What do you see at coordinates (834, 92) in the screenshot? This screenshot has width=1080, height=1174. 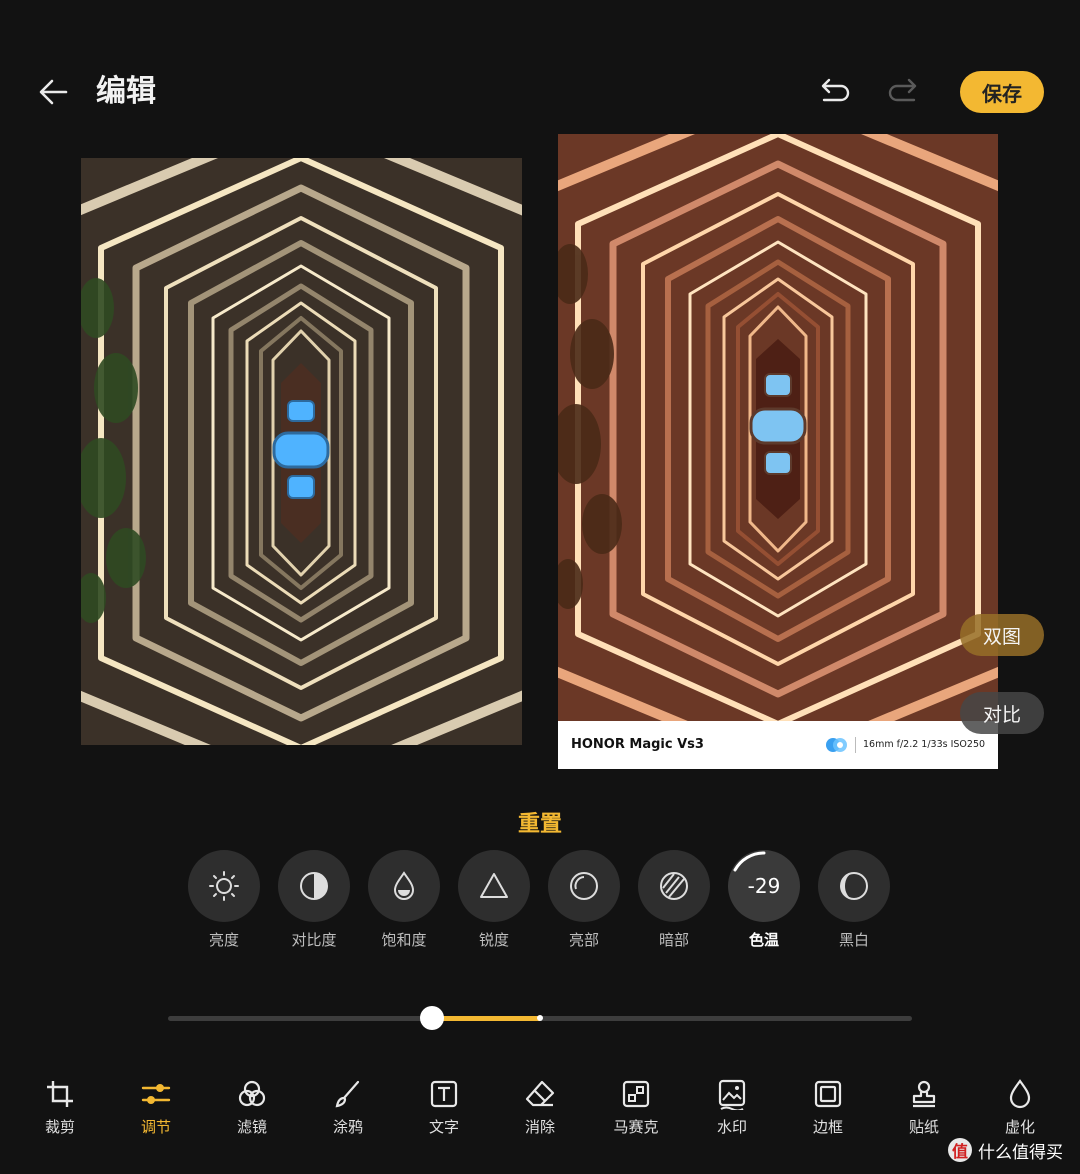 I see `undo-icon` at bounding box center [834, 92].